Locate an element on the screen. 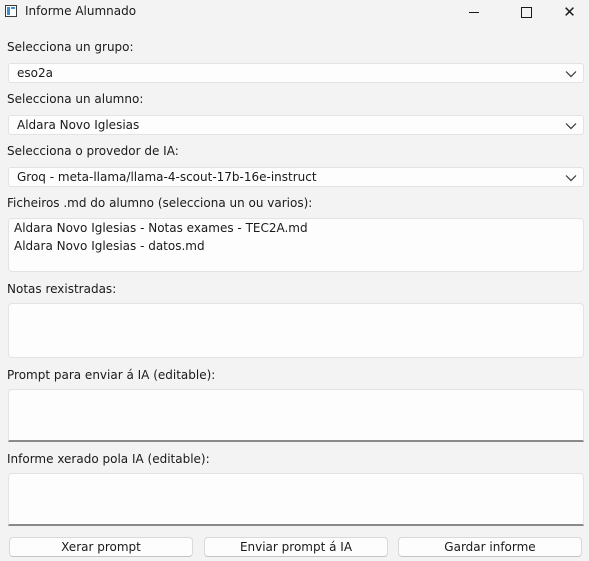 This screenshot has height=561, width=589. close-icon: ✕ is located at coordinates (569, 11).